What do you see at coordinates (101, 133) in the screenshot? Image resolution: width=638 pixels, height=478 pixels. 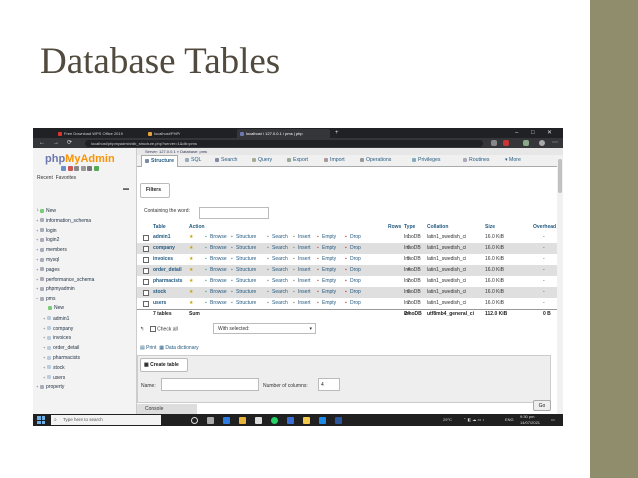 I see `tab-wps: Free Download WPS Office 2019` at bounding box center [101, 133].